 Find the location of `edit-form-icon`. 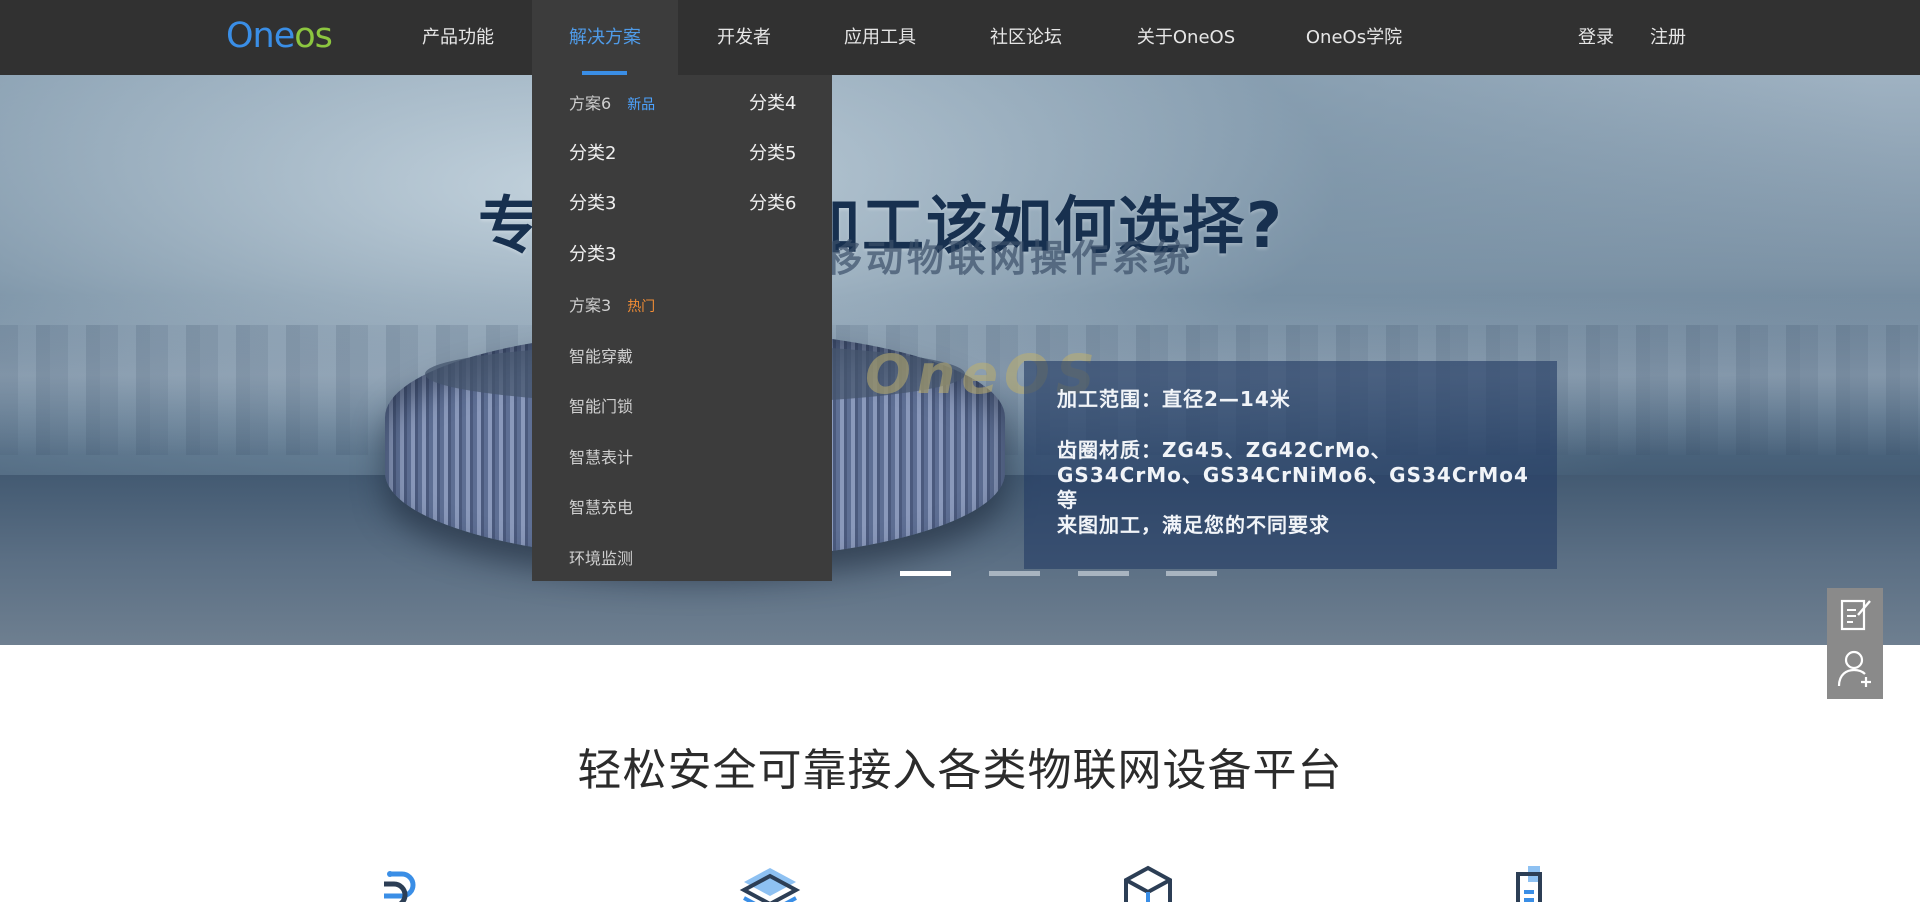

edit-form-icon is located at coordinates (1855, 615).